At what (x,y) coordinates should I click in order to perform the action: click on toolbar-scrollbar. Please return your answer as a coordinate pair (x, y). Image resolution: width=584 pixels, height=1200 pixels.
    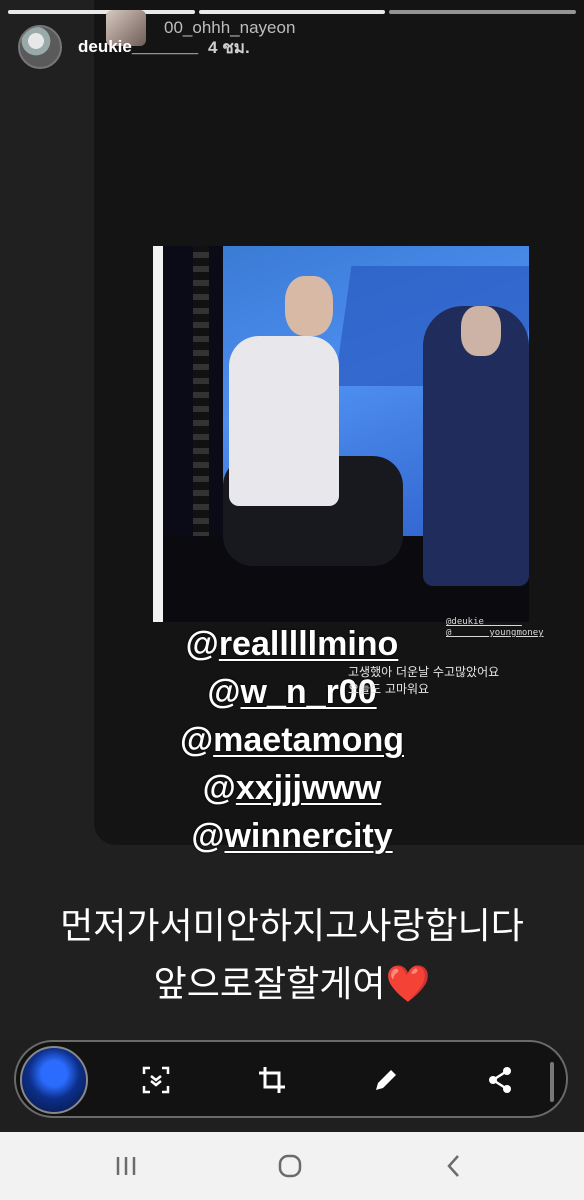
    Looking at the image, I should click on (552, 1082).